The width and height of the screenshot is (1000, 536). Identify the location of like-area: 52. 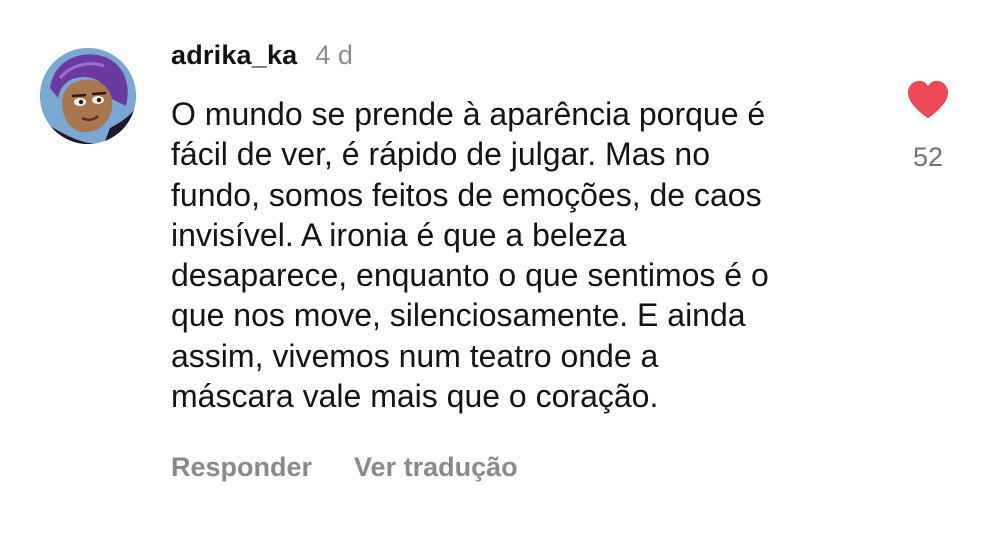
(928, 126).